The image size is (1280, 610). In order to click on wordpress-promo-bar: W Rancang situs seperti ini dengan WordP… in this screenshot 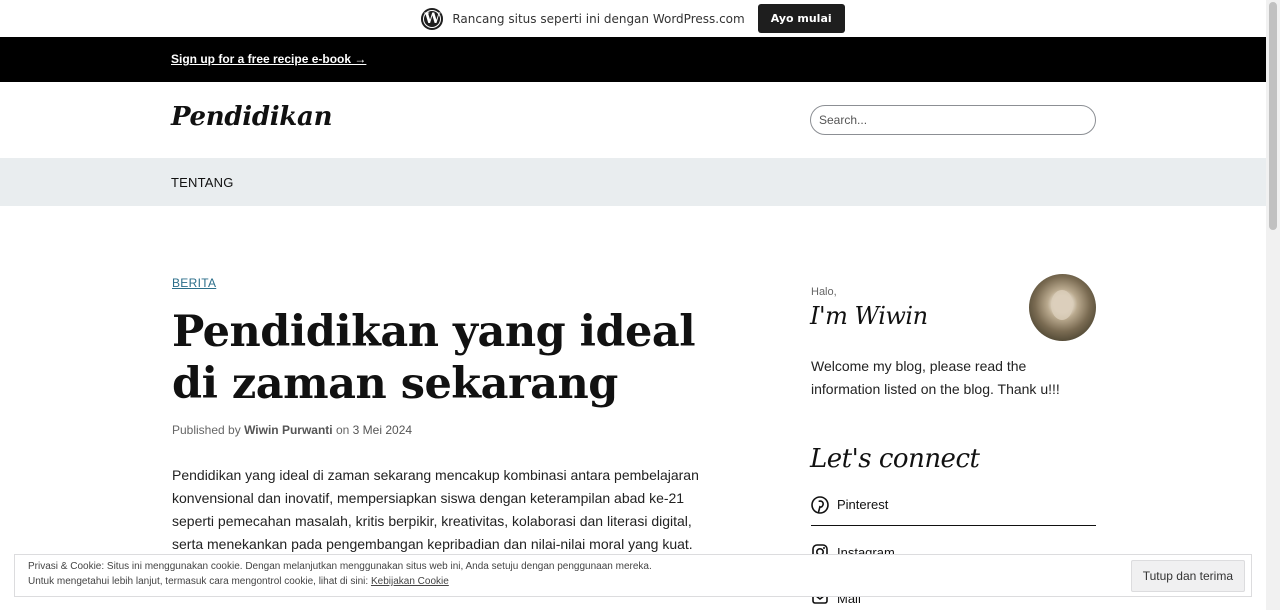, I will do `click(633, 18)`.